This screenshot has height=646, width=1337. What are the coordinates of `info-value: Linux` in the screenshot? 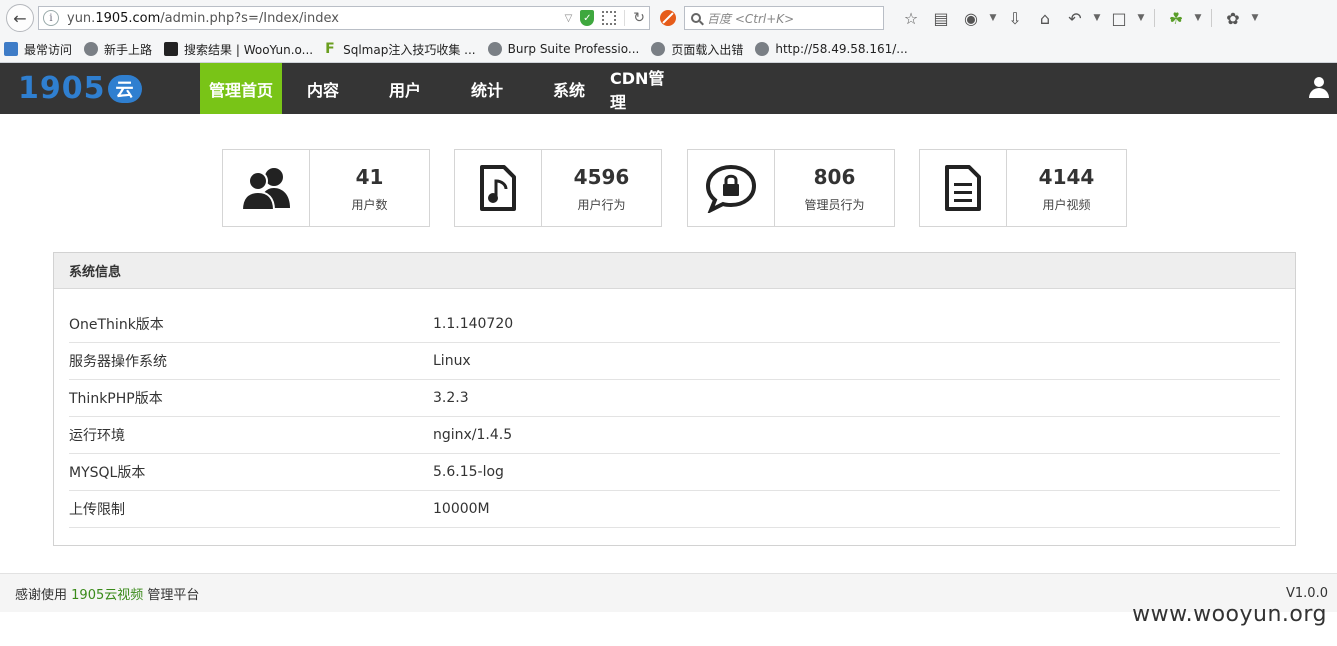 It's located at (452, 361).